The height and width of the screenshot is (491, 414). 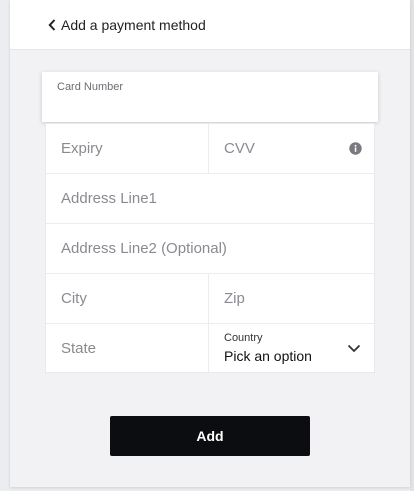 I want to click on zip-cell, so click(x=291, y=298).